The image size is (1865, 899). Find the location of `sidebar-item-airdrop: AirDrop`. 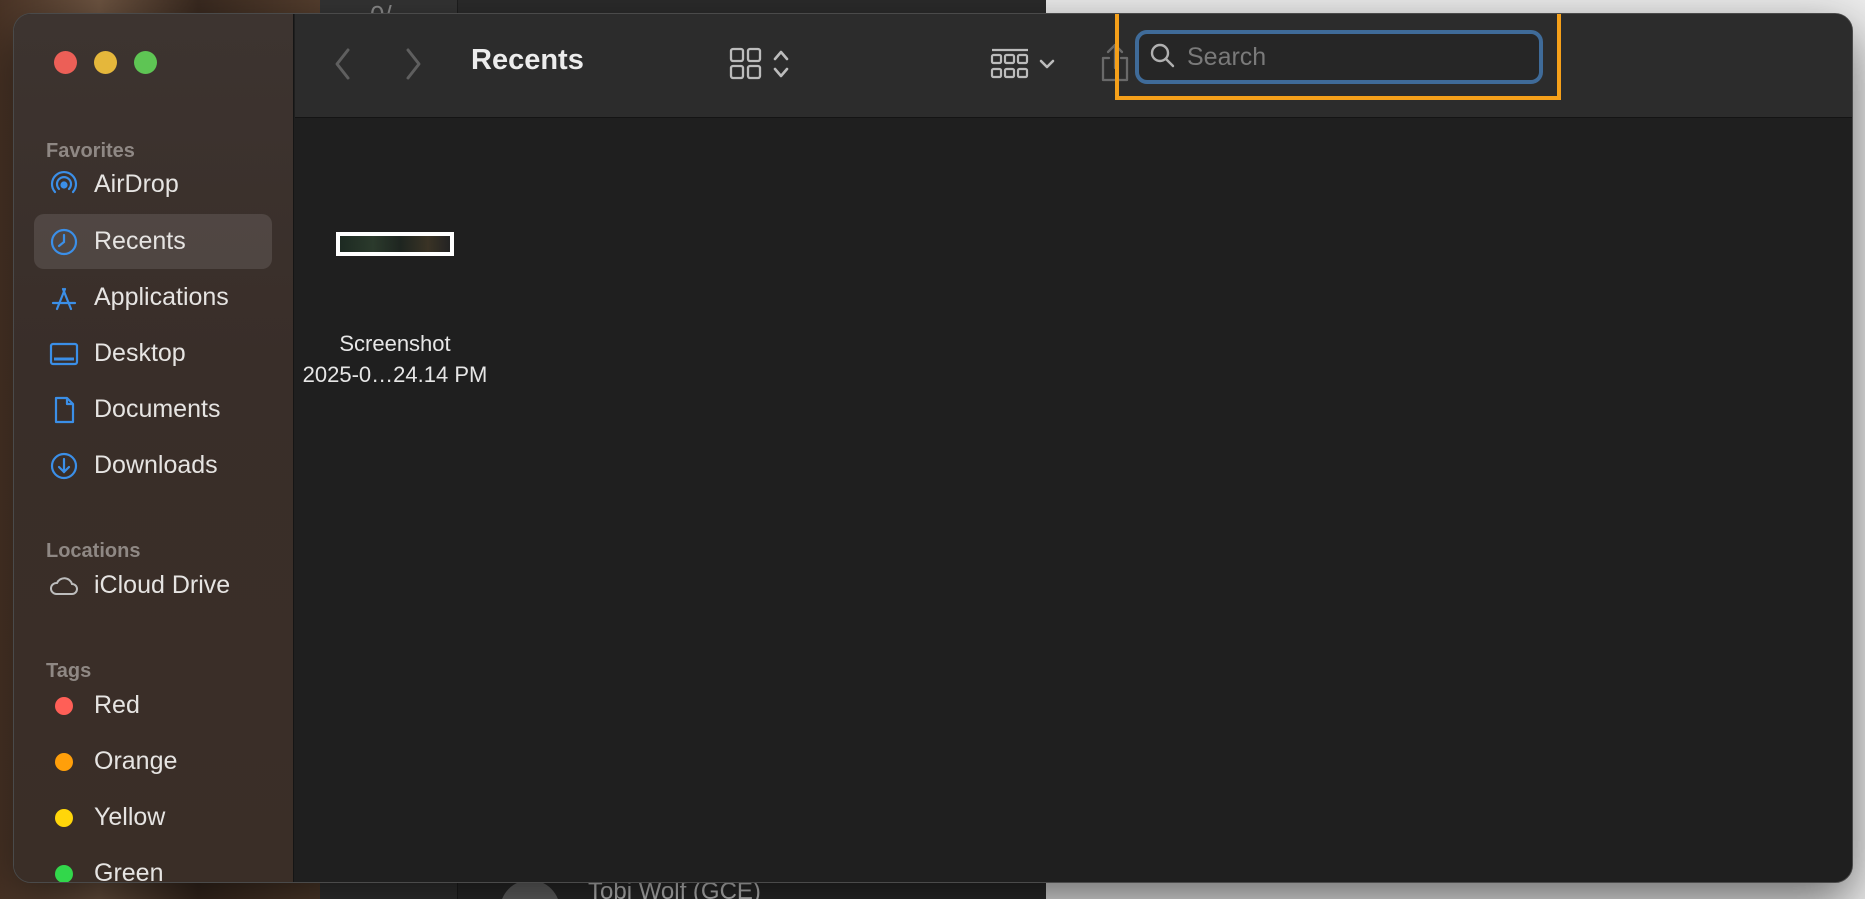

sidebar-item-airdrop: AirDrop is located at coordinates (153, 184).